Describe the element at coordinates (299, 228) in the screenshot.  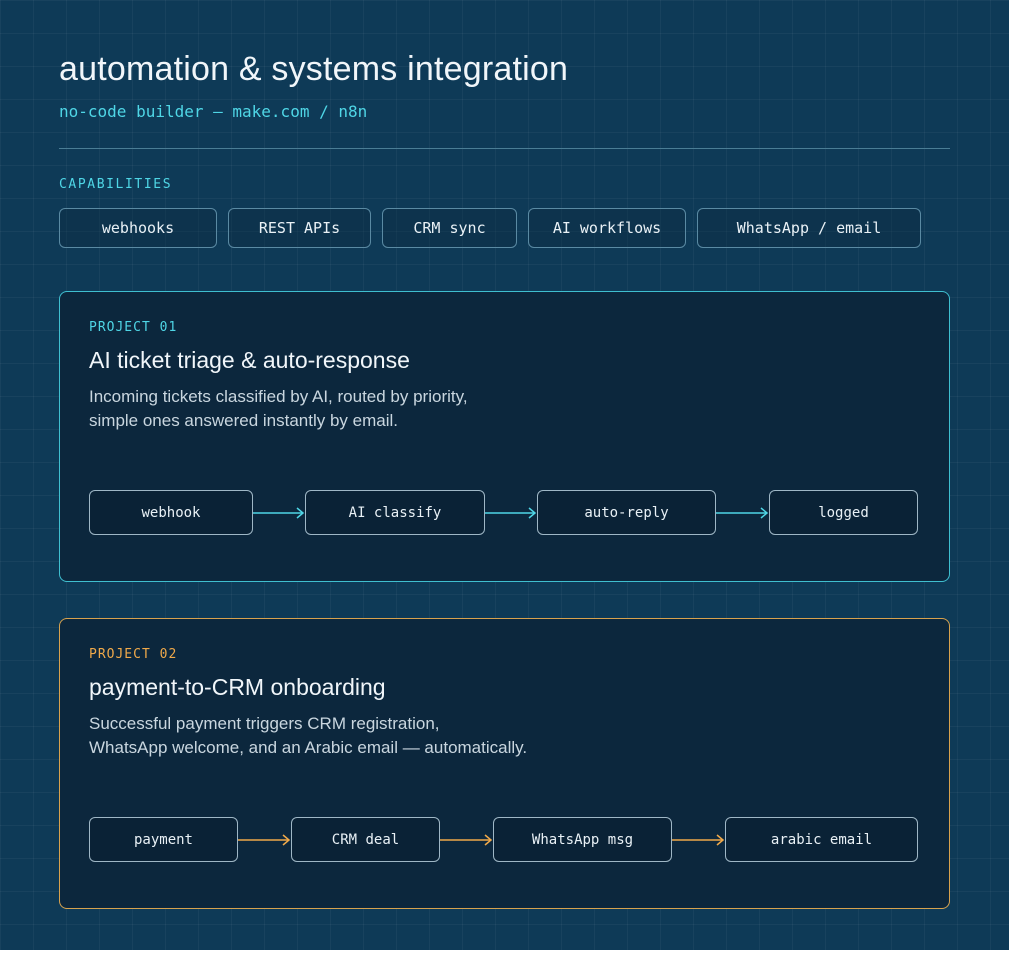
I see `capability-chip-rest-apis: REST APIs` at that location.